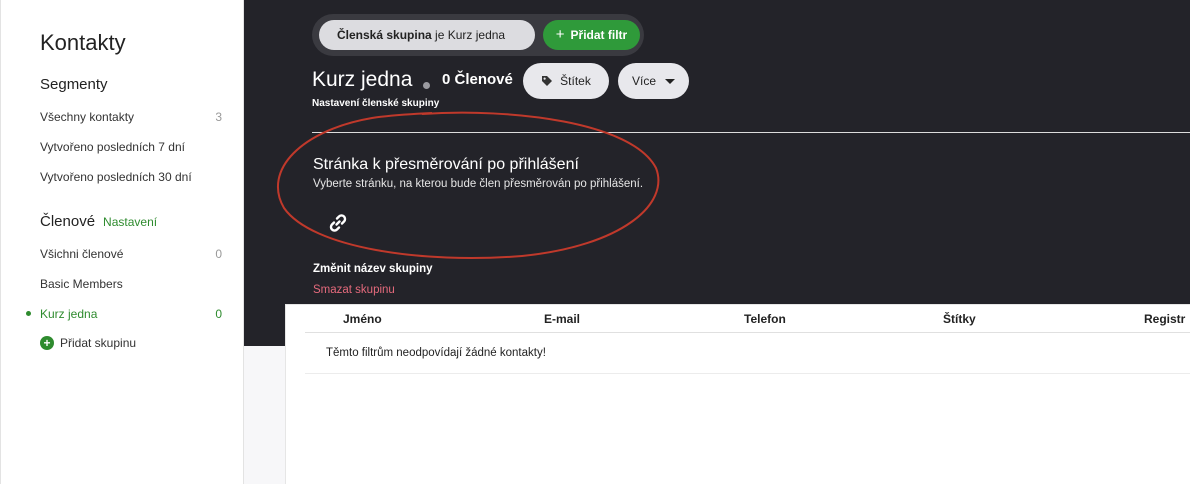 The height and width of the screenshot is (484, 1190). I want to click on column-header-registered: Registr, so click(1164, 319).